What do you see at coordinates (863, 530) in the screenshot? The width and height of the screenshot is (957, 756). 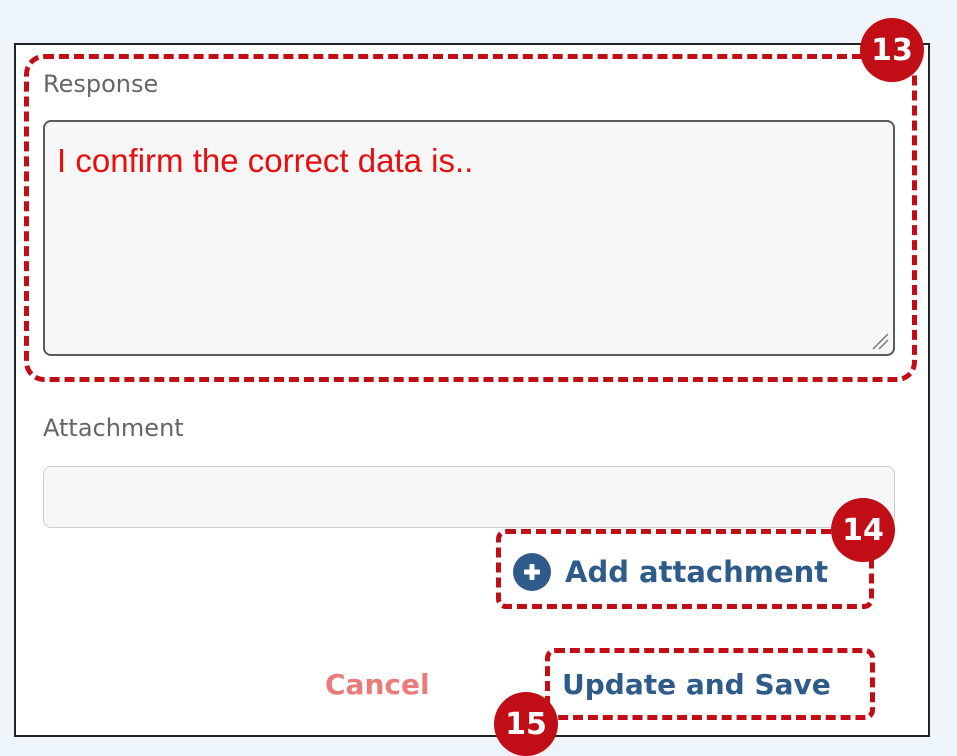 I see `callout-14-badge: 14` at bounding box center [863, 530].